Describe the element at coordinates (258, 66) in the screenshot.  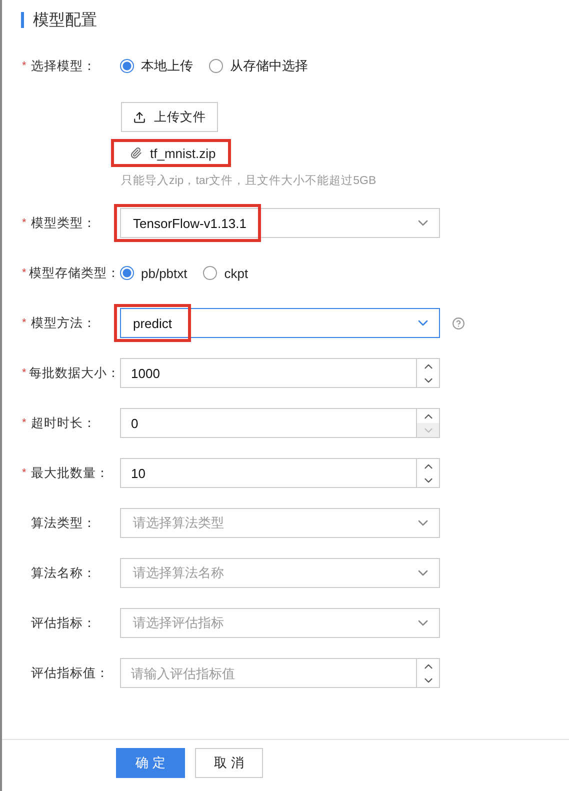
I see `radio-option: 从存储中选择` at that location.